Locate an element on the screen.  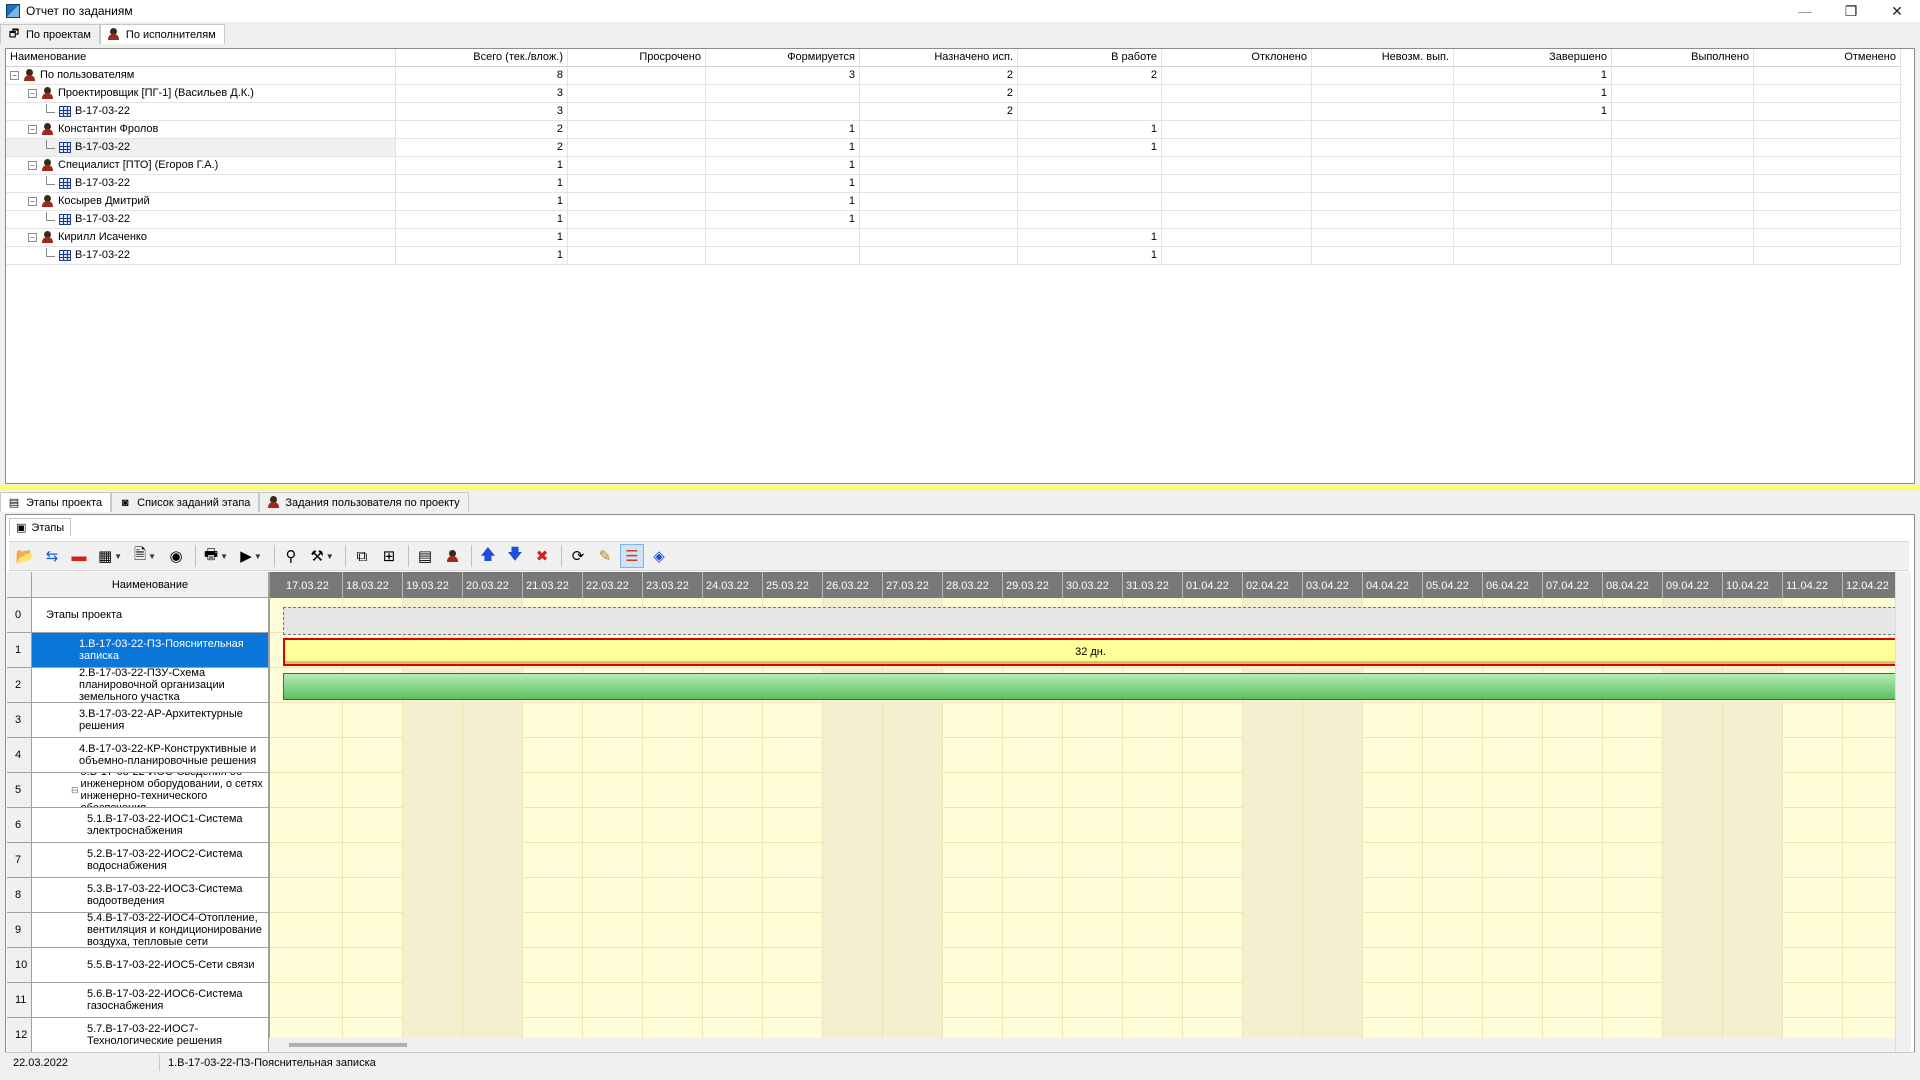
arrow-down-icon: 🡇 is located at coordinates (515, 556).